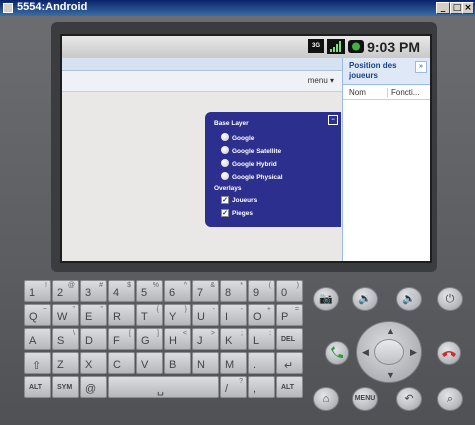 Image resolution: width=475 pixels, height=425 pixels. What do you see at coordinates (121, 291) in the screenshot?
I see `key-4: 4 $` at bounding box center [121, 291].